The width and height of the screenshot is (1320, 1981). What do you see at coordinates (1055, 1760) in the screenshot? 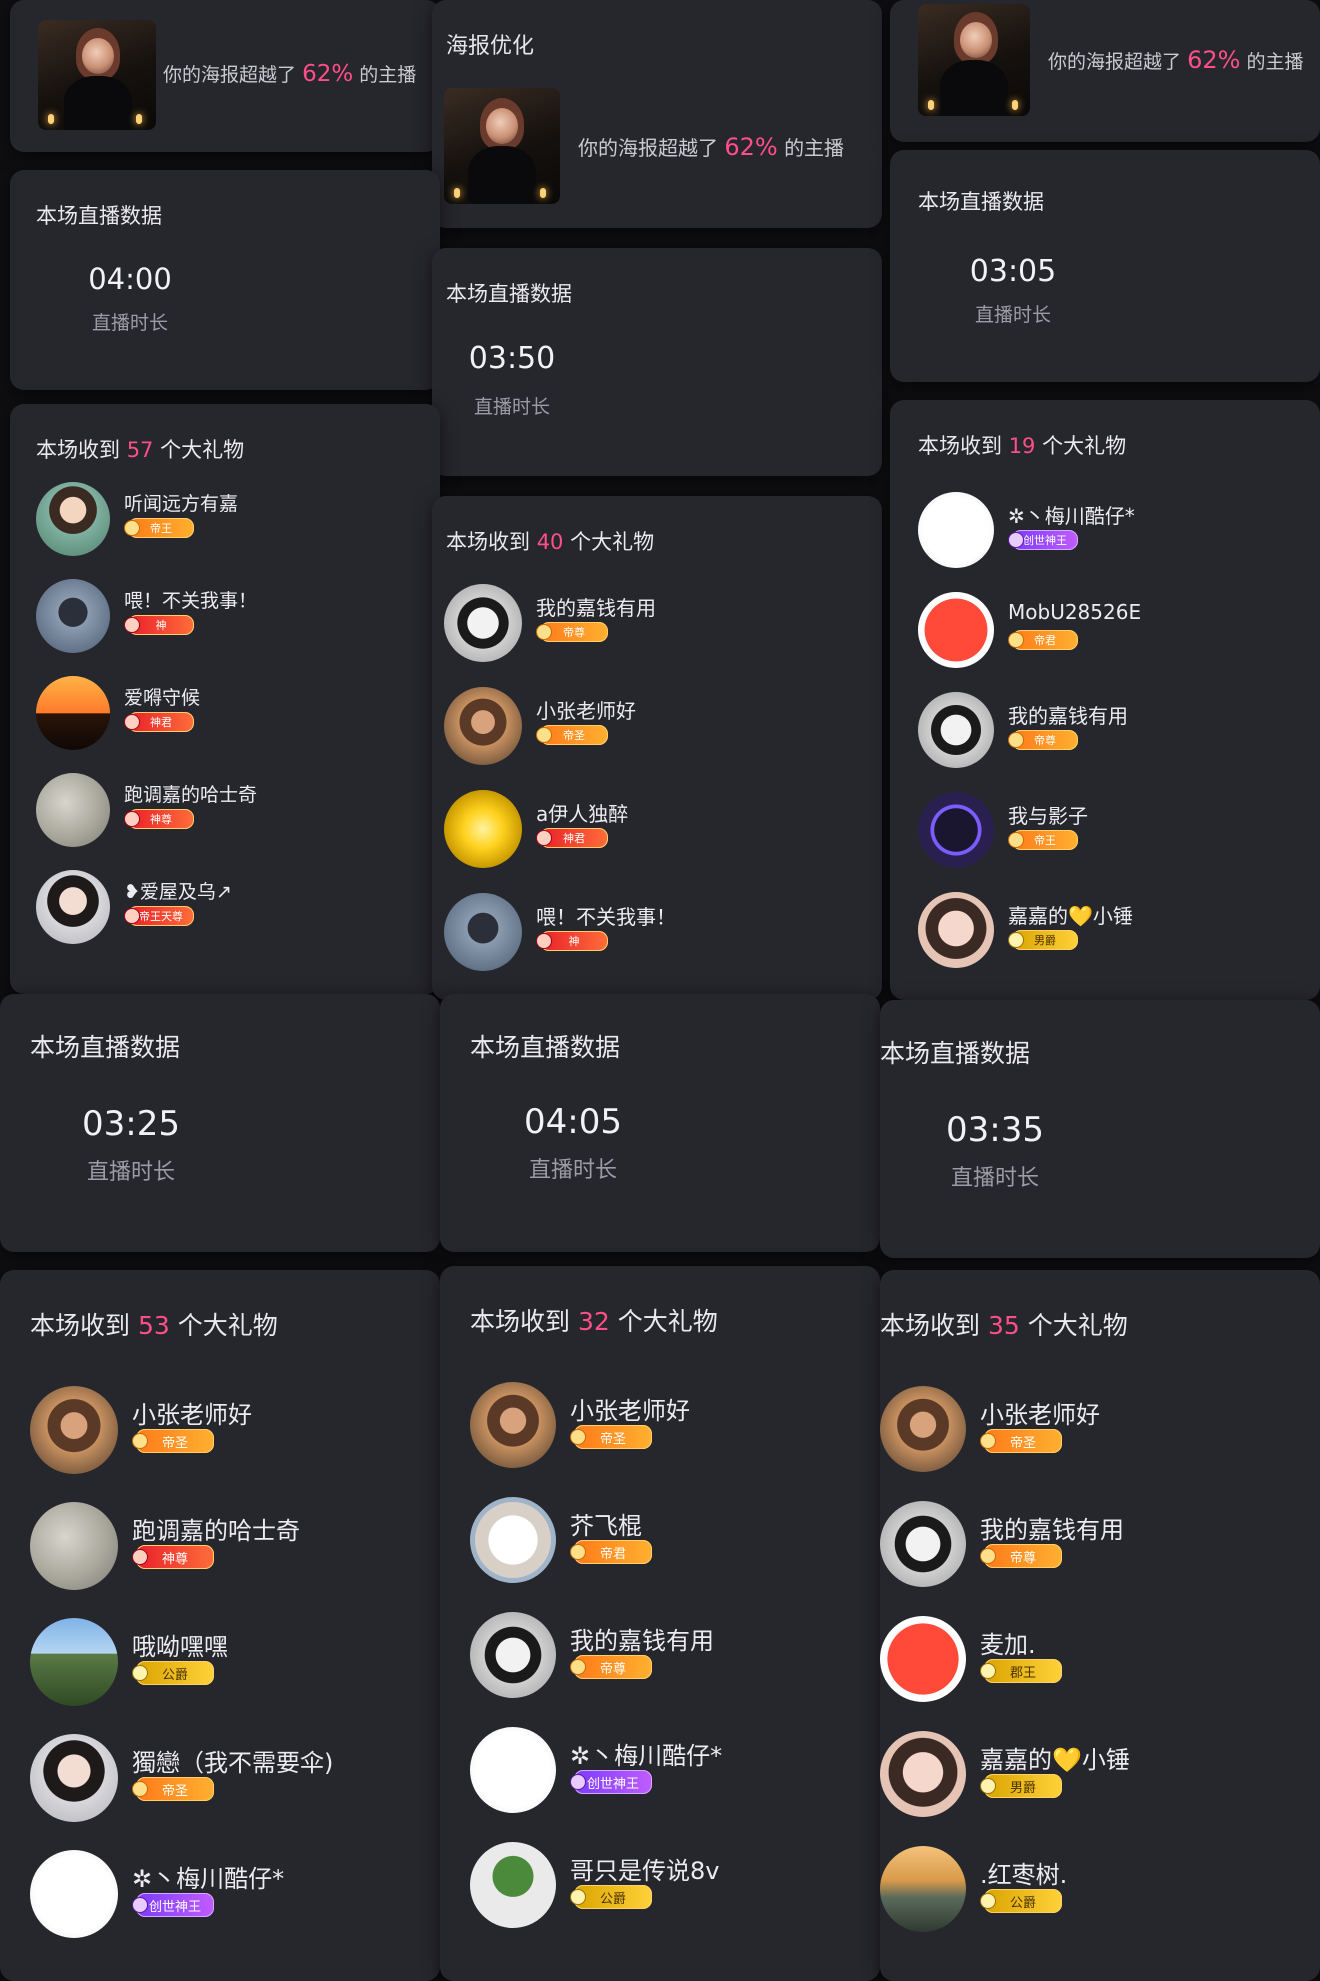
I see `user-name: 嘉嘉的💛小锤` at bounding box center [1055, 1760].